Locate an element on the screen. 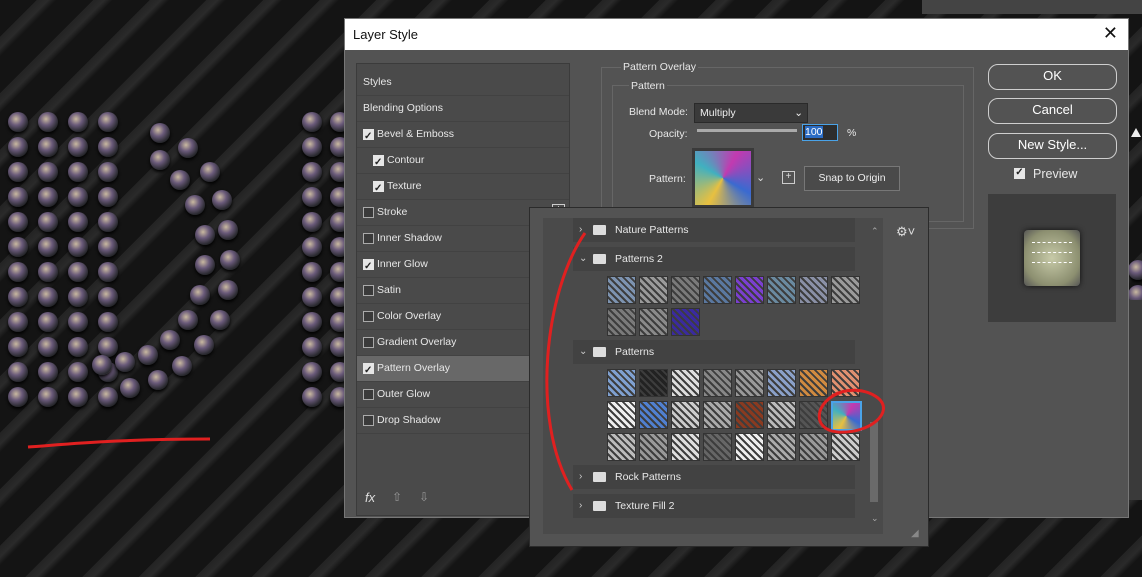 The width and height of the screenshot is (1142, 577). red-bracket-annotation is located at coordinates (566, 361).